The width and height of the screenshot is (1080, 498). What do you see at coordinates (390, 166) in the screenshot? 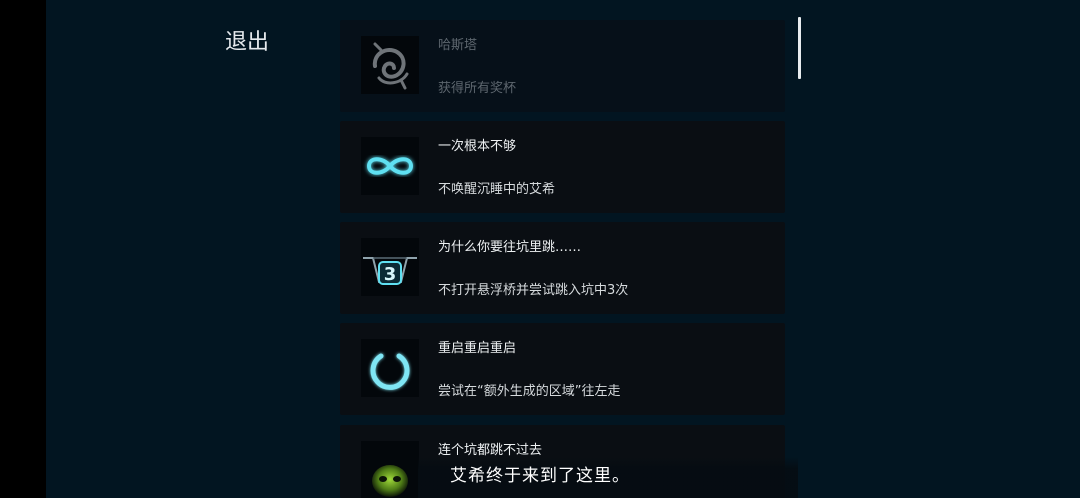
I see `infinity-icon` at bounding box center [390, 166].